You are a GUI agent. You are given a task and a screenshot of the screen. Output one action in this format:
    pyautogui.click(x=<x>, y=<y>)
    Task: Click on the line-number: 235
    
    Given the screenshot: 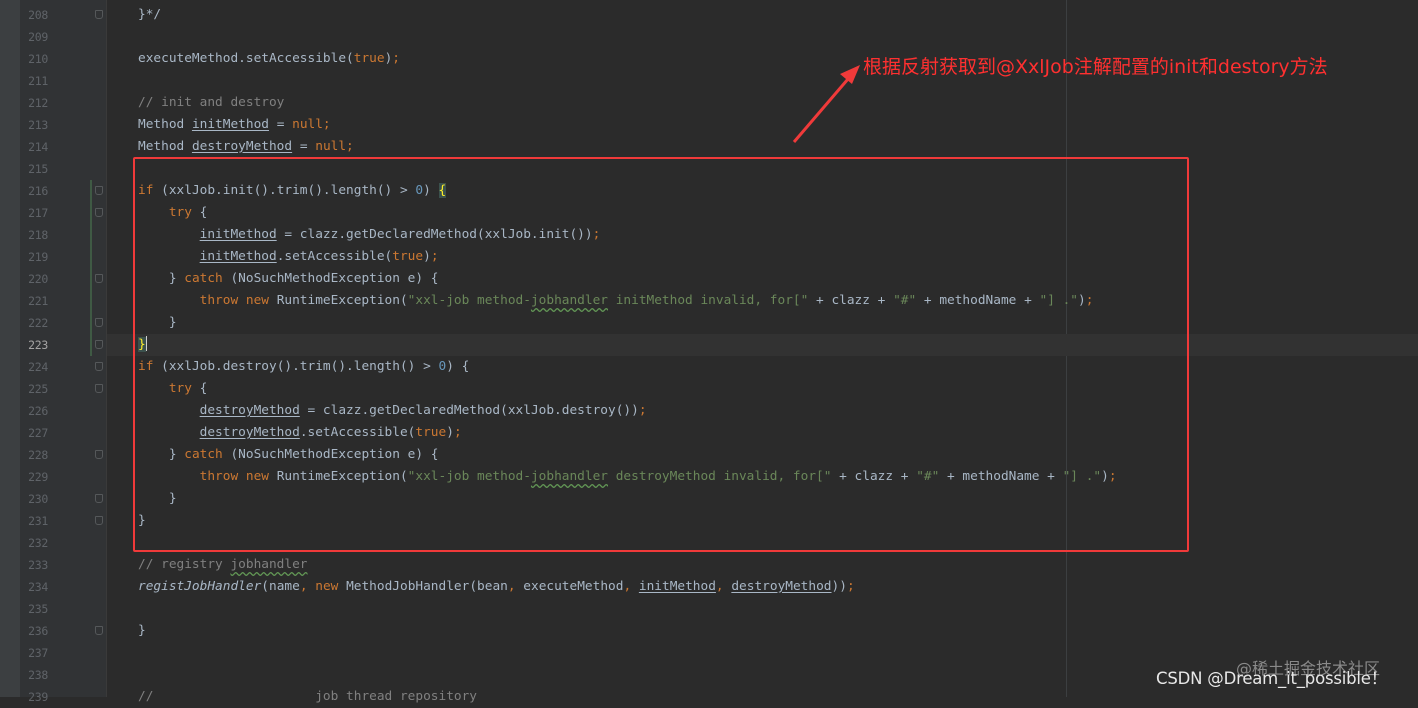 What is the action you would take?
    pyautogui.click(x=36, y=609)
    